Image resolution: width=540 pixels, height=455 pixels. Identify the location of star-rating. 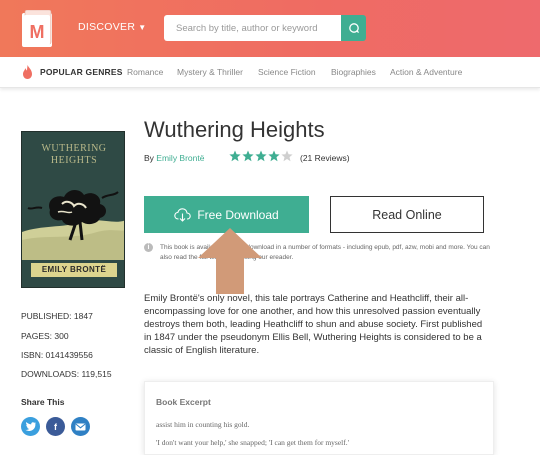
(261, 156).